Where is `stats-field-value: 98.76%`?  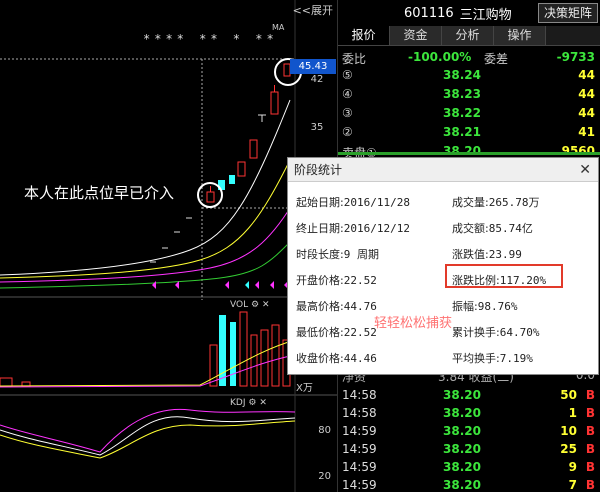 stats-field-value: 98.76% is located at coordinates (497, 306).